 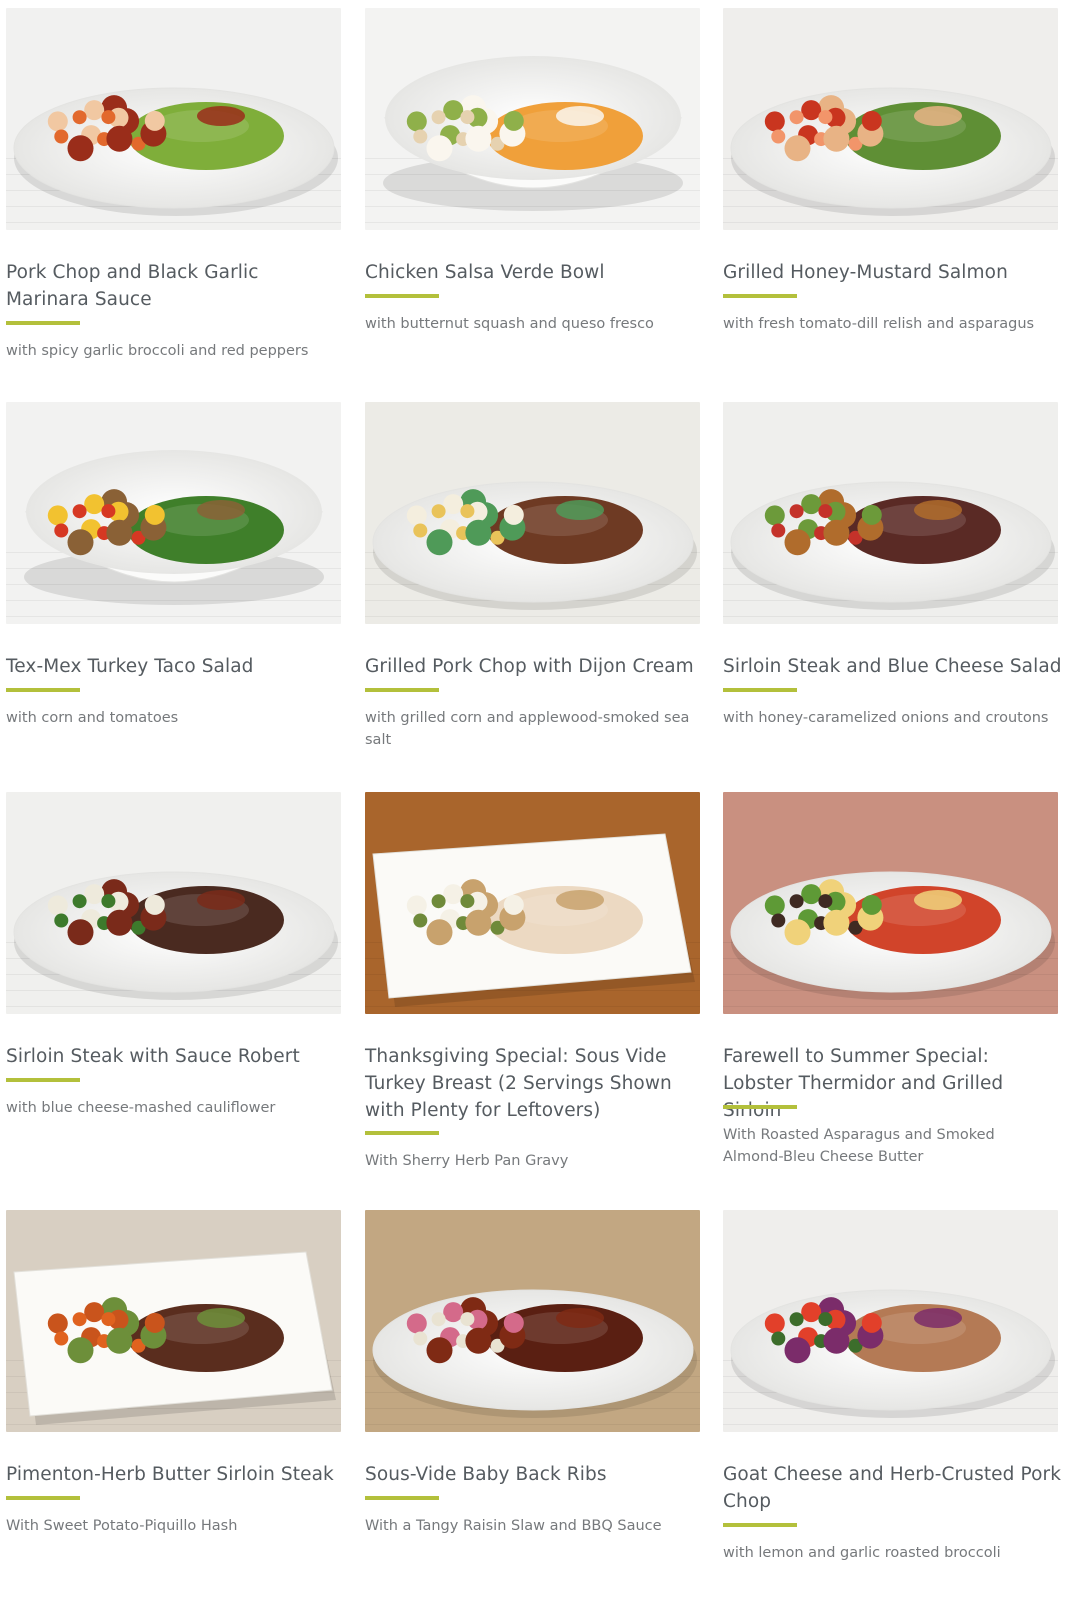 I want to click on meal-title: Sirloin Steak with Sauce Robert, so click(x=176, y=1056).